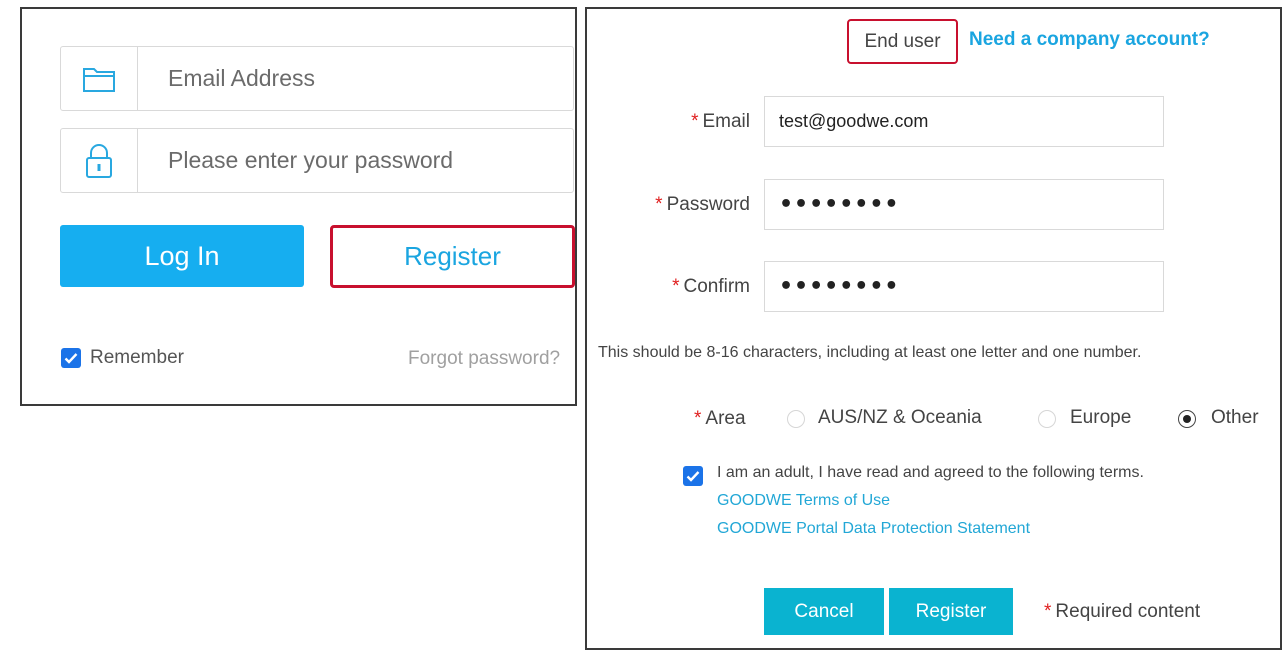 The image size is (1287, 659). Describe the element at coordinates (1100, 418) in the screenshot. I see `radio-label-europe: Europe` at that location.